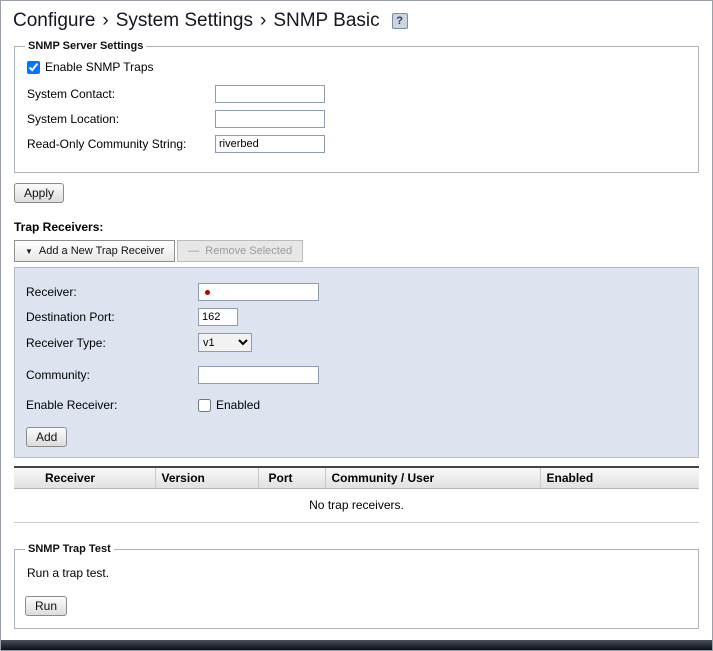  What do you see at coordinates (184, 20) in the screenshot?
I see `breadcrumb-system-settings: System Settings` at bounding box center [184, 20].